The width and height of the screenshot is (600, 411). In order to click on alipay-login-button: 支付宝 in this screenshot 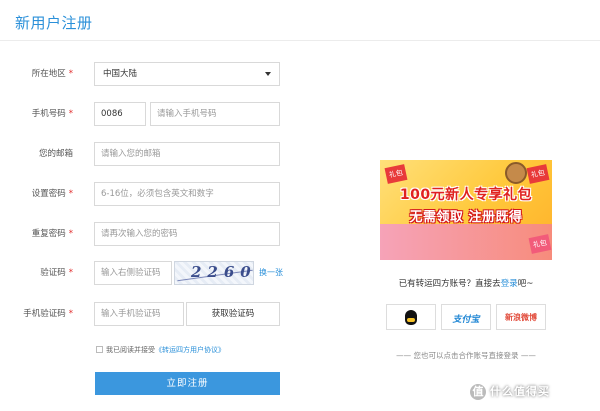, I will do `click(466, 317)`.